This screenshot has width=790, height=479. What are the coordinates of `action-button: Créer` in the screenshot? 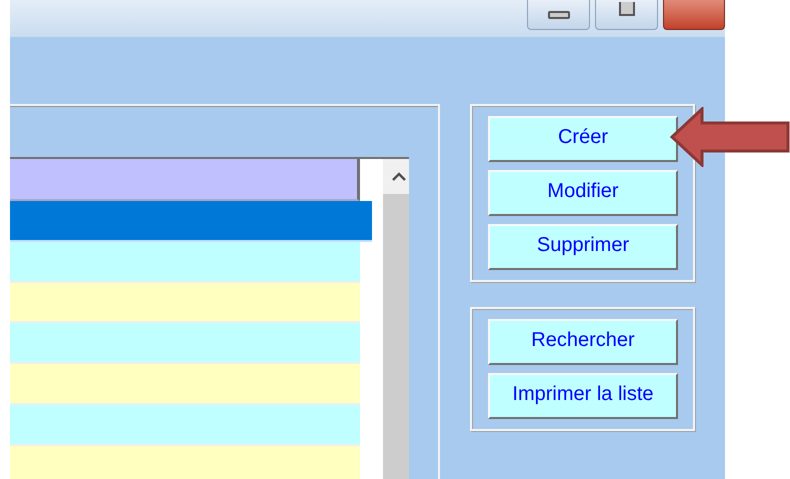 It's located at (583, 139).